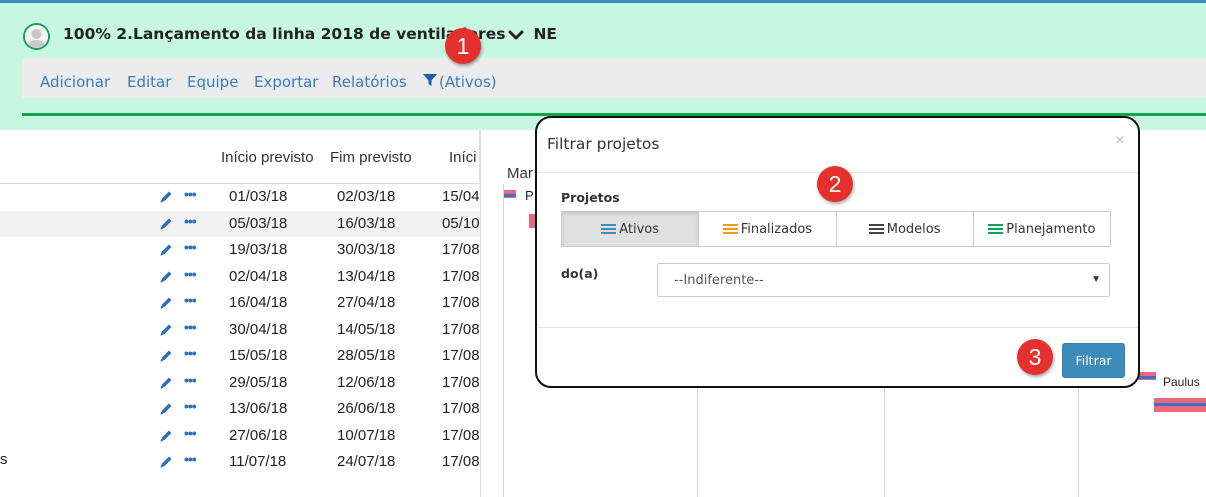  I want to click on cell-fim-previsto: 13/04/18, so click(366, 276).